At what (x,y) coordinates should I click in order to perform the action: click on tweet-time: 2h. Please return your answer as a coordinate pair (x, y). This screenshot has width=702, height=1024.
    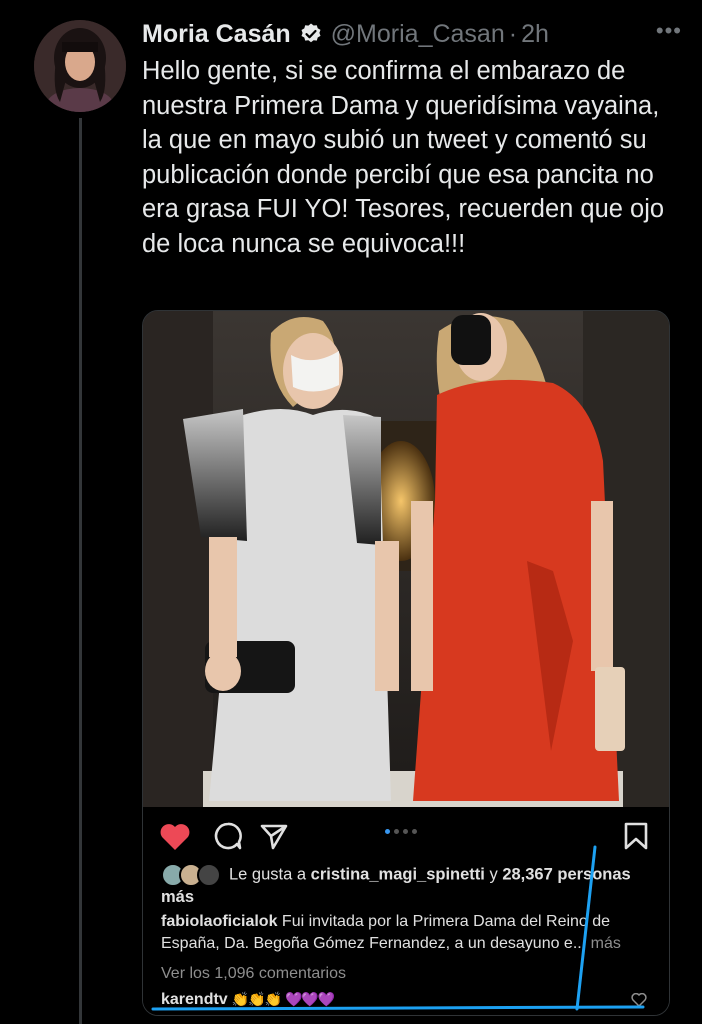
    Looking at the image, I should click on (535, 34).